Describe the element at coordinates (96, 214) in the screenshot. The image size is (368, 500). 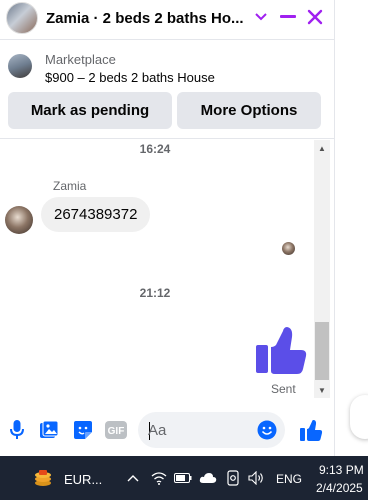
I see `incoming-message-bubble: 2674389372` at that location.